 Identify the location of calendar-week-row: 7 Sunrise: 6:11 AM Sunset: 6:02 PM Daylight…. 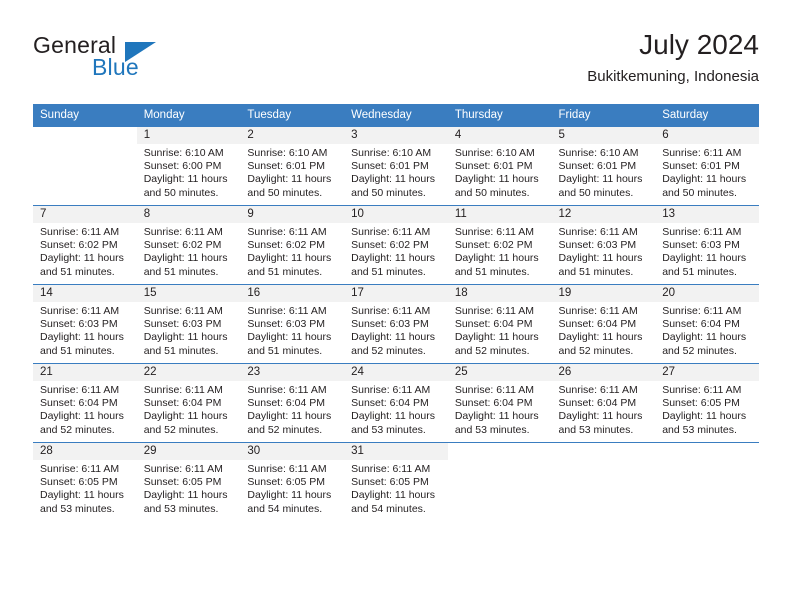
(396, 245).